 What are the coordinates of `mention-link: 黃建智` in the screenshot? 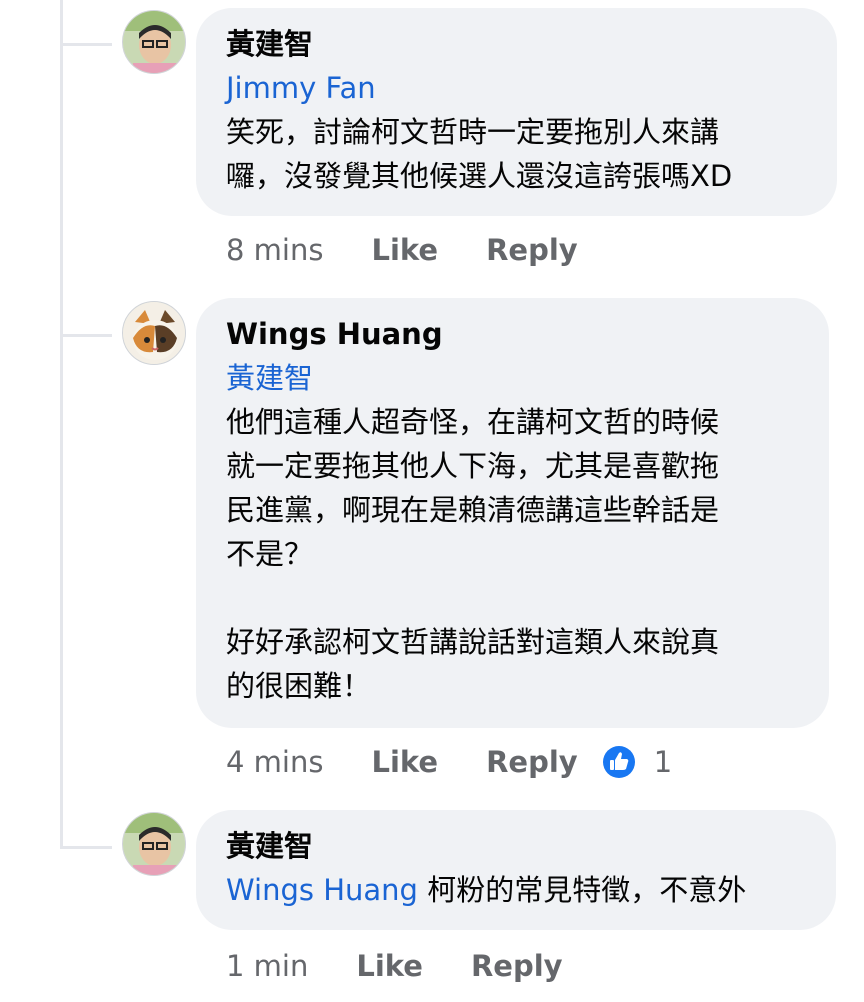 It's located at (512, 378).